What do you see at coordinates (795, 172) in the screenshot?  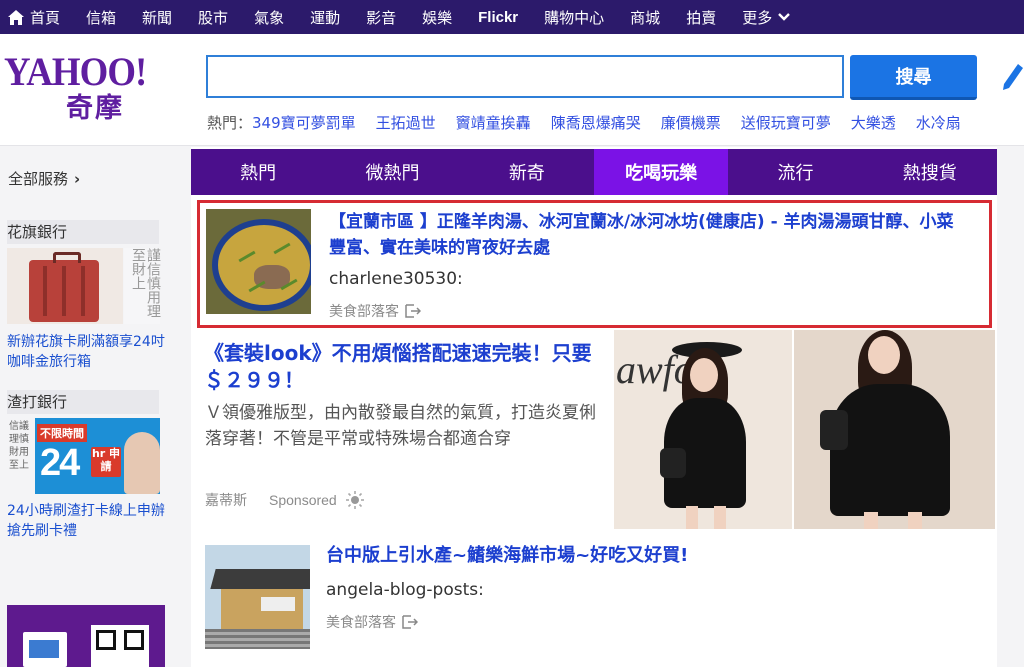 I see `tab-fashion: 流行` at bounding box center [795, 172].